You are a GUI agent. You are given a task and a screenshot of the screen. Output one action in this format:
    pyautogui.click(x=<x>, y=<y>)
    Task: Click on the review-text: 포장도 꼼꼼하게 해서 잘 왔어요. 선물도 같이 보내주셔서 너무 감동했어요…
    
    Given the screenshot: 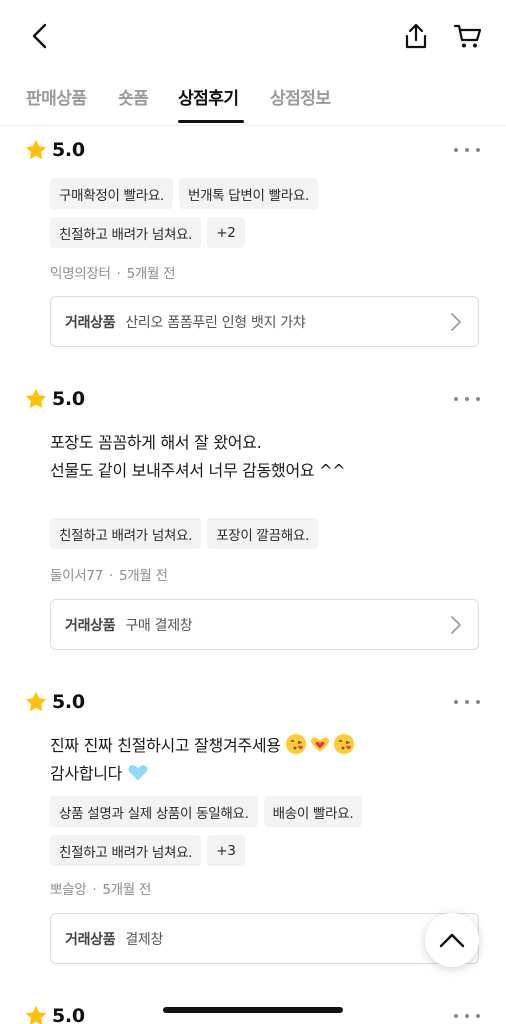 What is the action you would take?
    pyautogui.click(x=198, y=457)
    